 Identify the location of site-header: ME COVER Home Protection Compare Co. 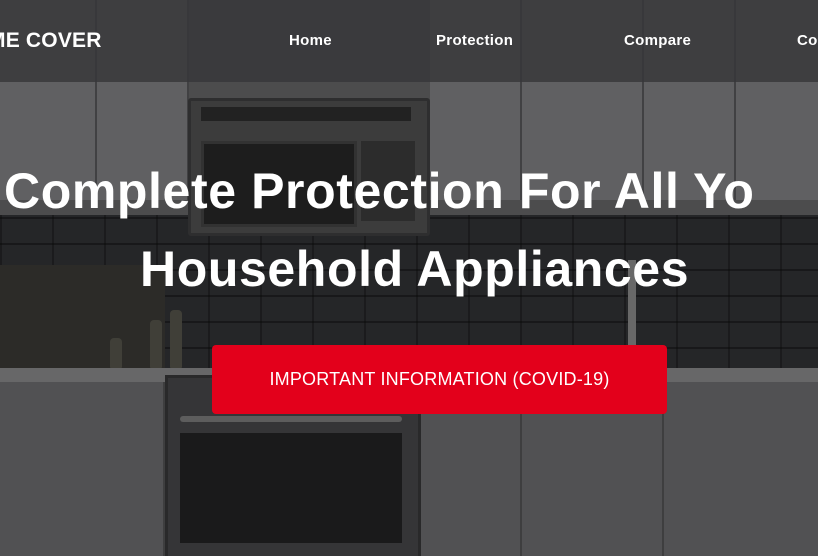
(409, 41).